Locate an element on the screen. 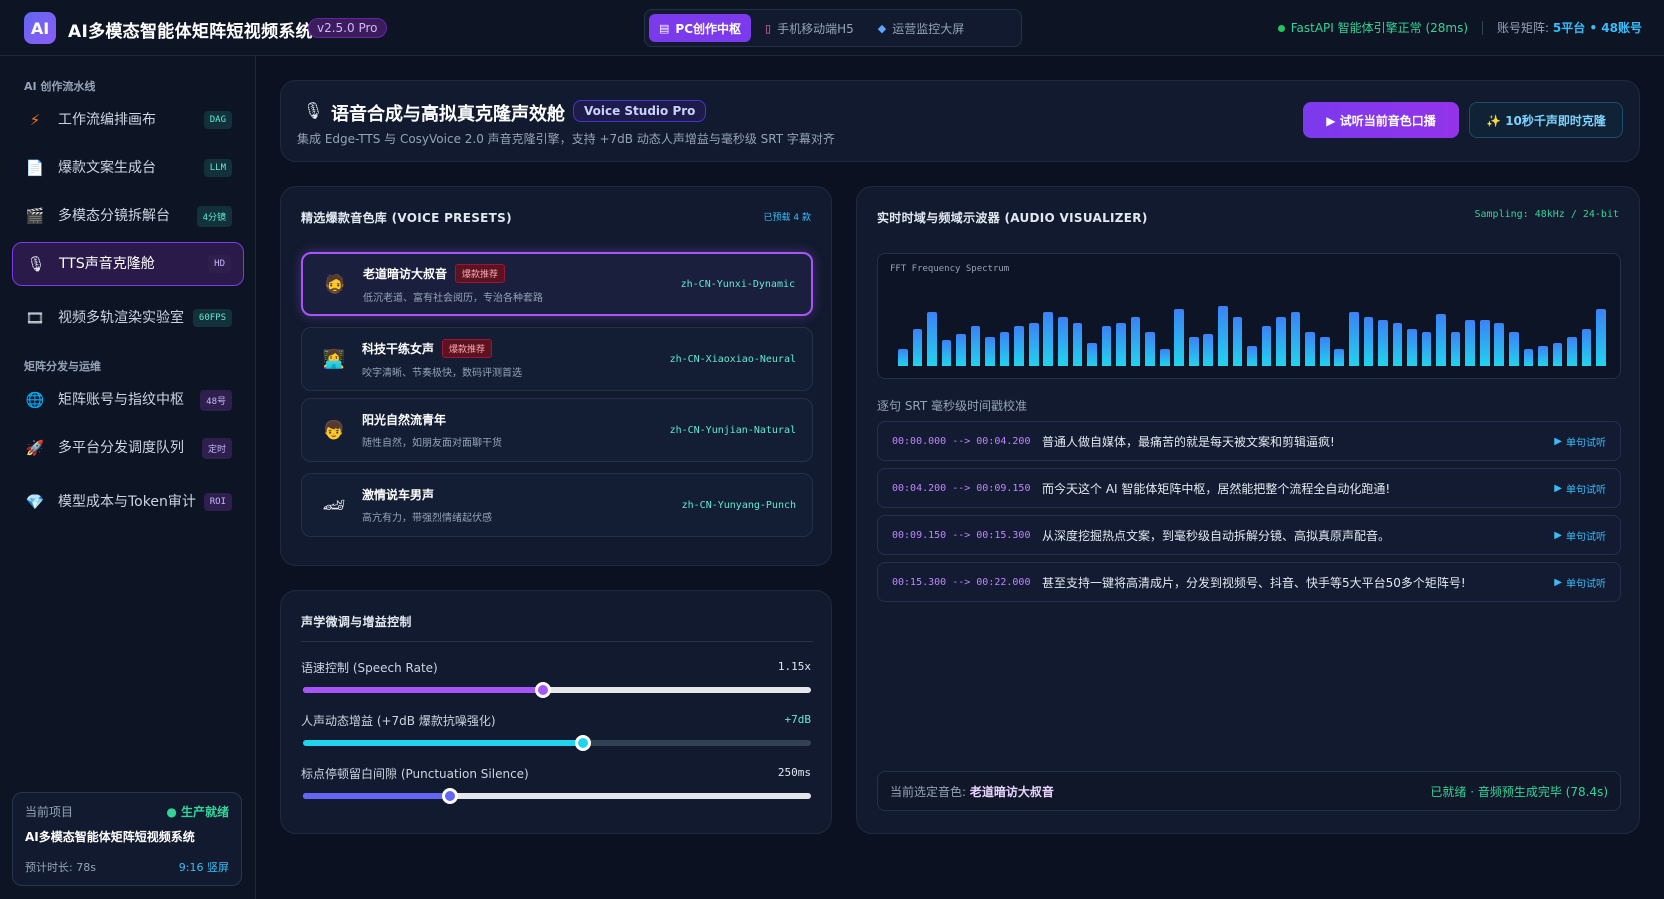 This screenshot has width=1664, height=899. srt-text: 从深度挖掘热点文案，到毫秒级自动拆解分镜、高拟真原声配音。 is located at coordinates (1216, 535).